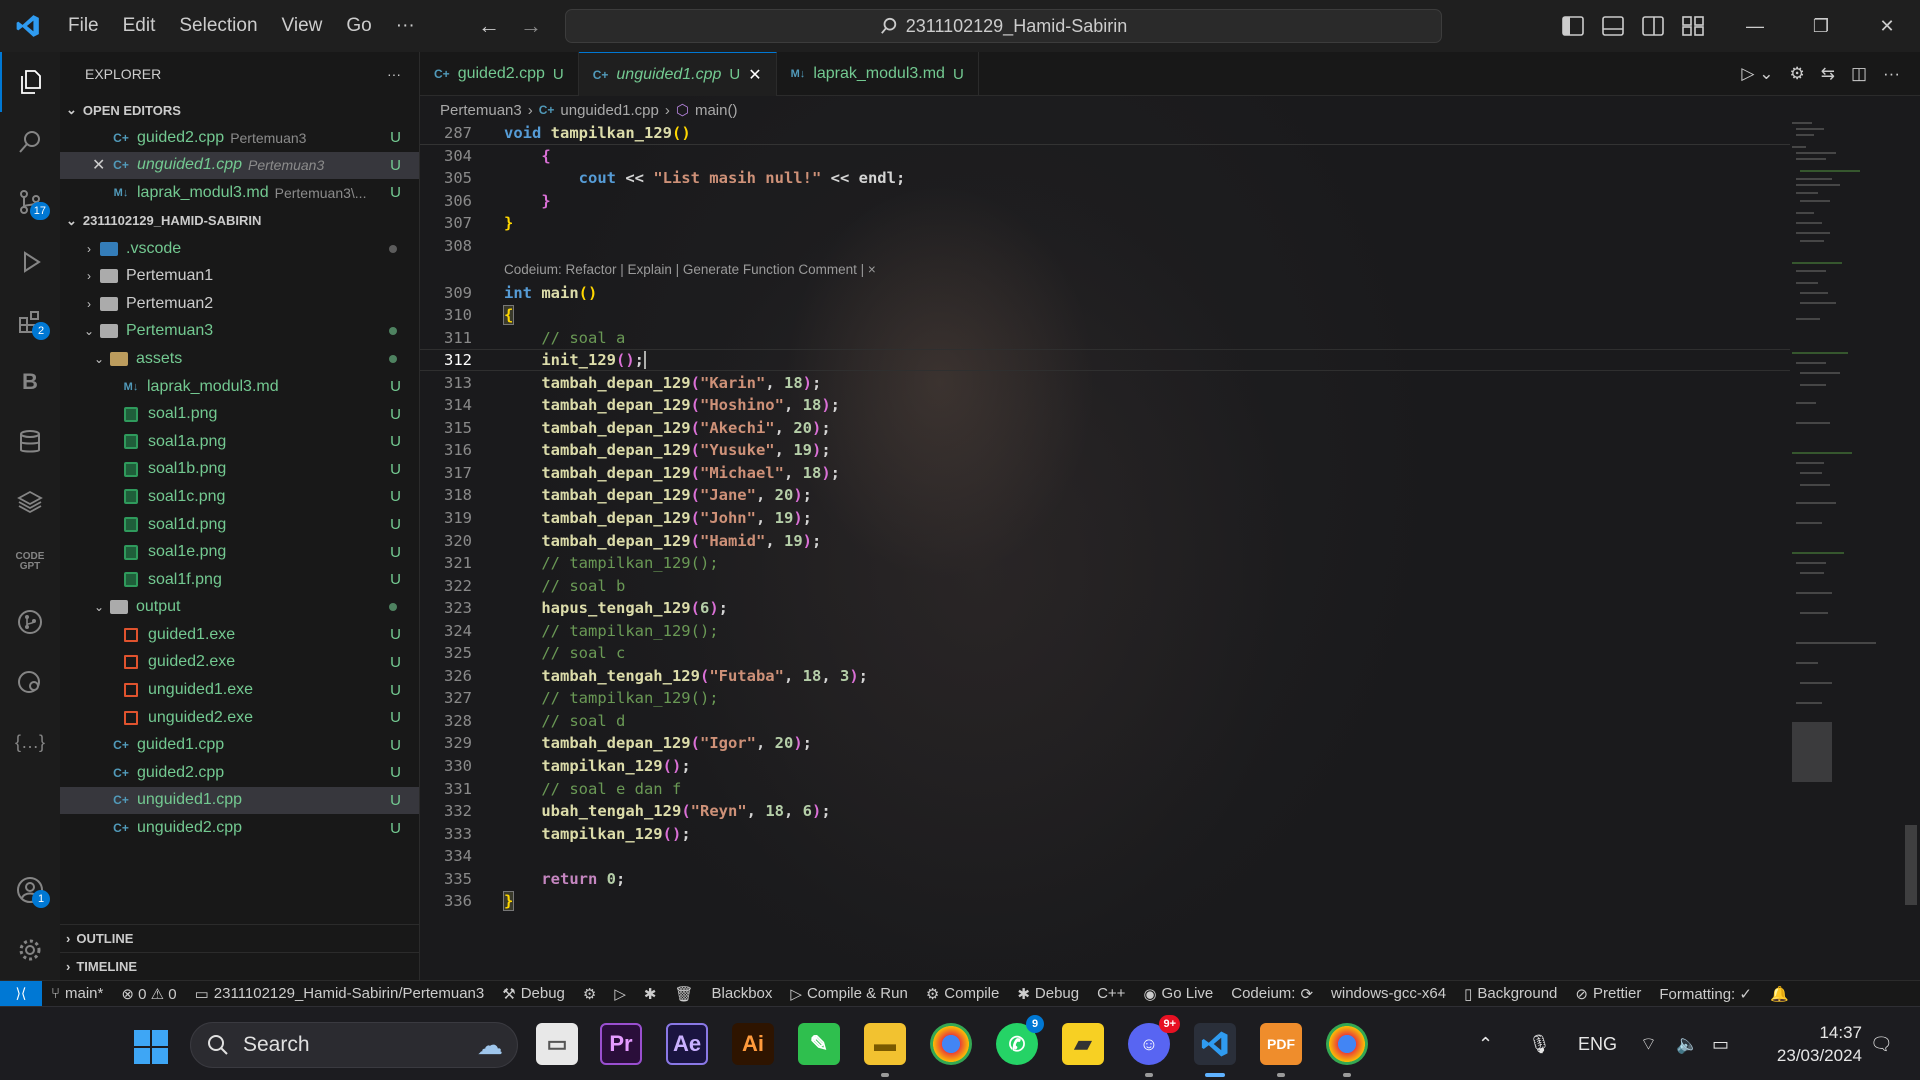  I want to click on taskbar-search: Search ☁, so click(354, 1045).